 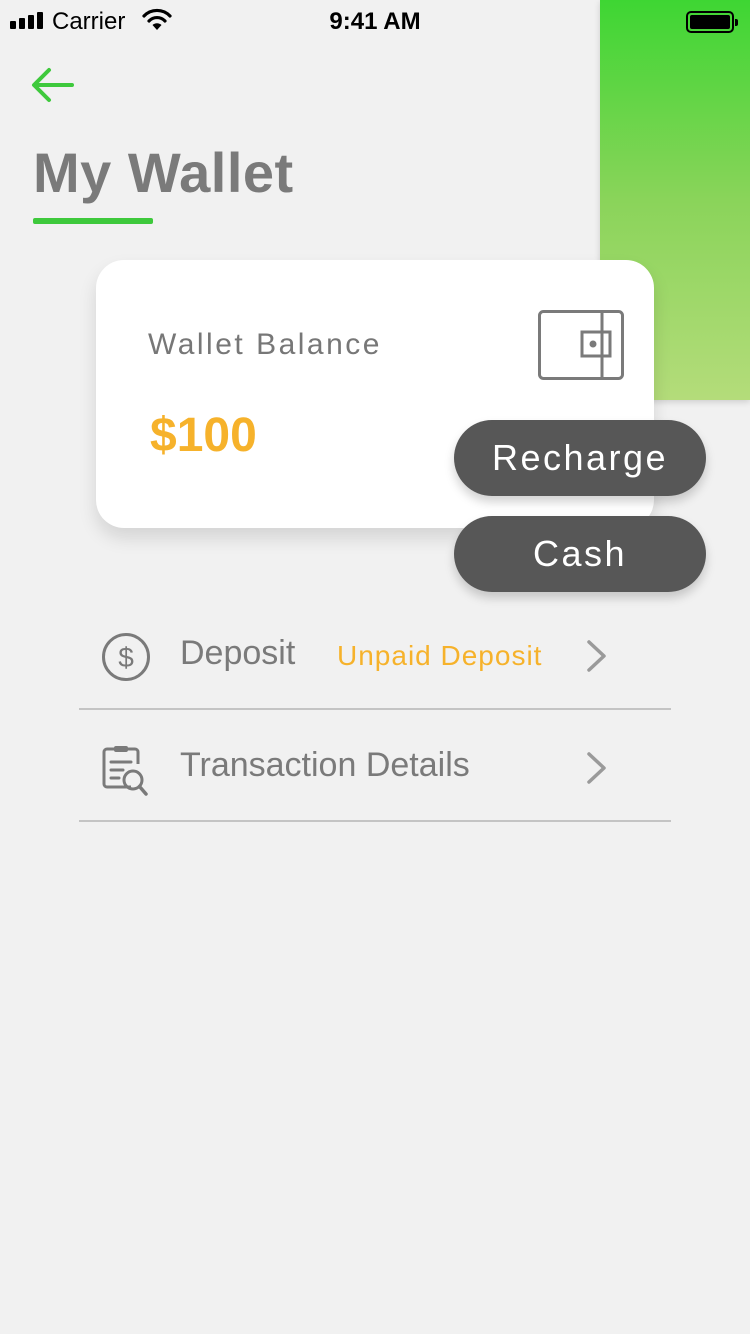 What do you see at coordinates (265, 344) in the screenshot?
I see `wallet-balance-label: Wallet Balance` at bounding box center [265, 344].